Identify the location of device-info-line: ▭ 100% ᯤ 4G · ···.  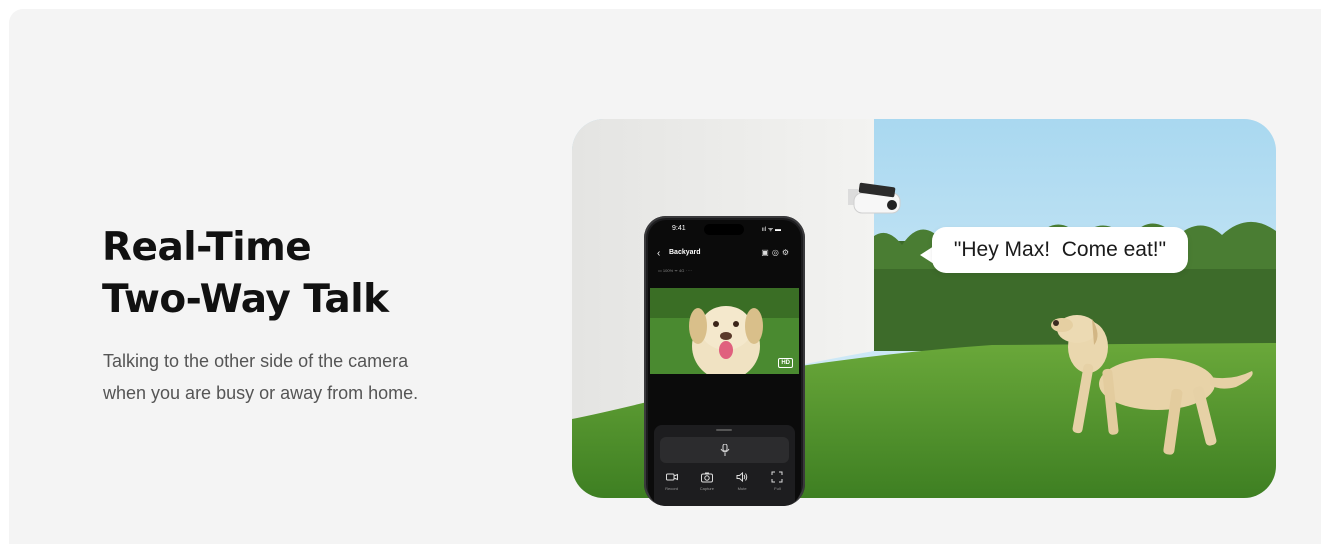
(675, 270).